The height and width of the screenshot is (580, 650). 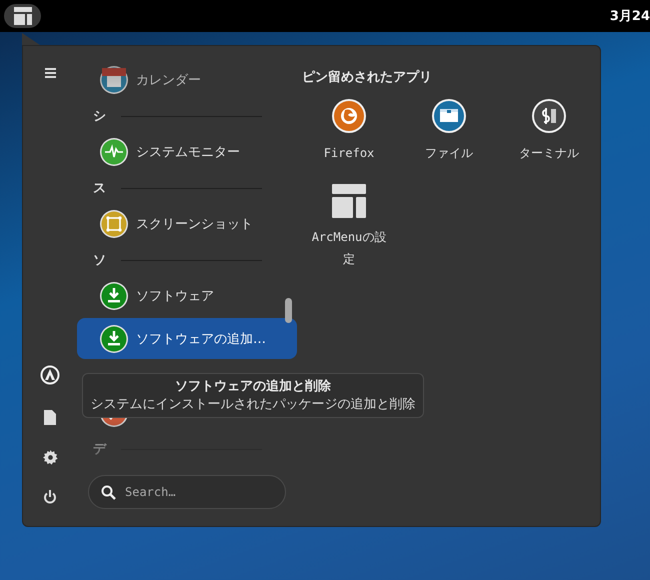 What do you see at coordinates (100, 260) in the screenshot?
I see `section-letter: ソ` at bounding box center [100, 260].